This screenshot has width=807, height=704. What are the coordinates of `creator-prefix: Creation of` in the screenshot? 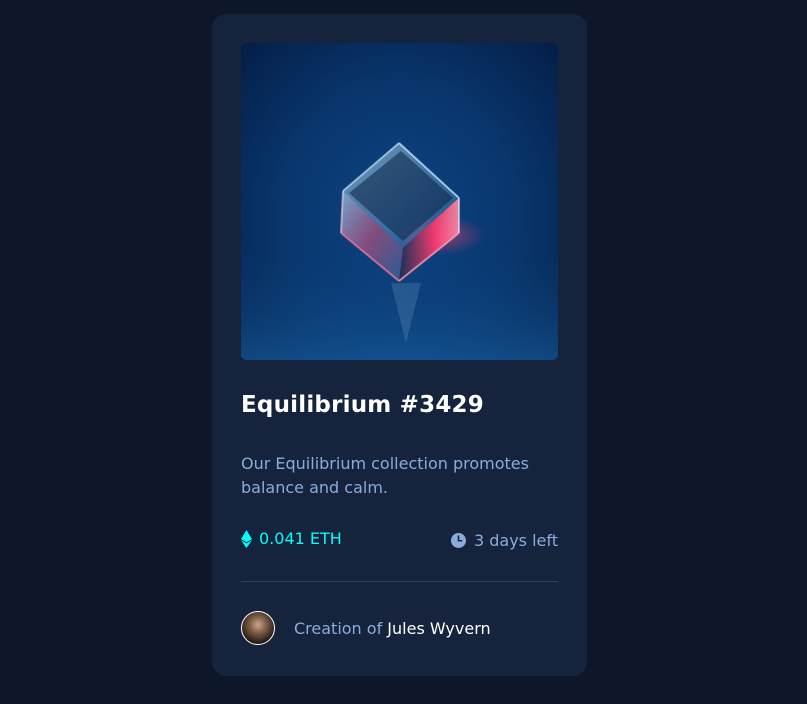 It's located at (338, 628).